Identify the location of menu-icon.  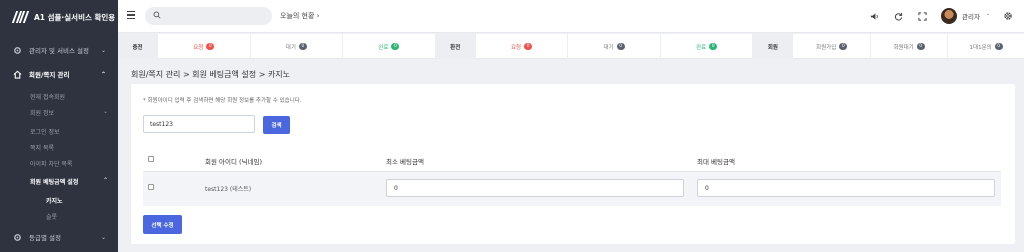
(131, 15).